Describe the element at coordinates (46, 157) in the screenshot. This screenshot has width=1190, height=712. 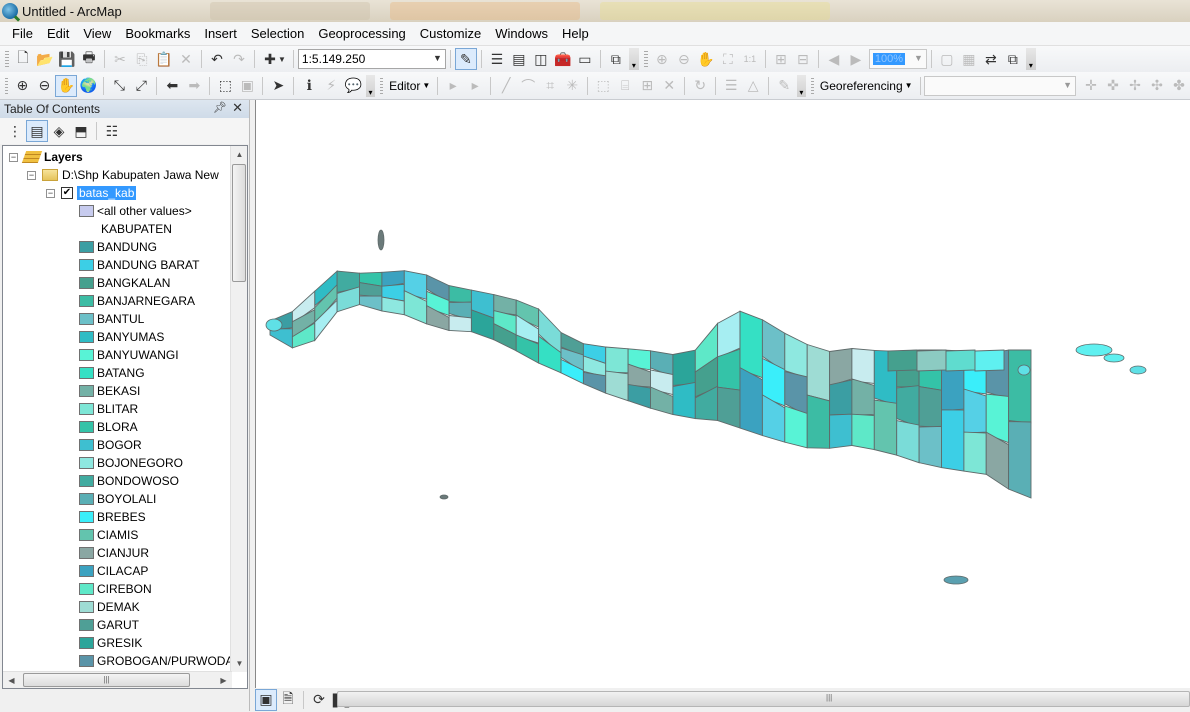
I see `tree-node-layers: − Layers` at that location.